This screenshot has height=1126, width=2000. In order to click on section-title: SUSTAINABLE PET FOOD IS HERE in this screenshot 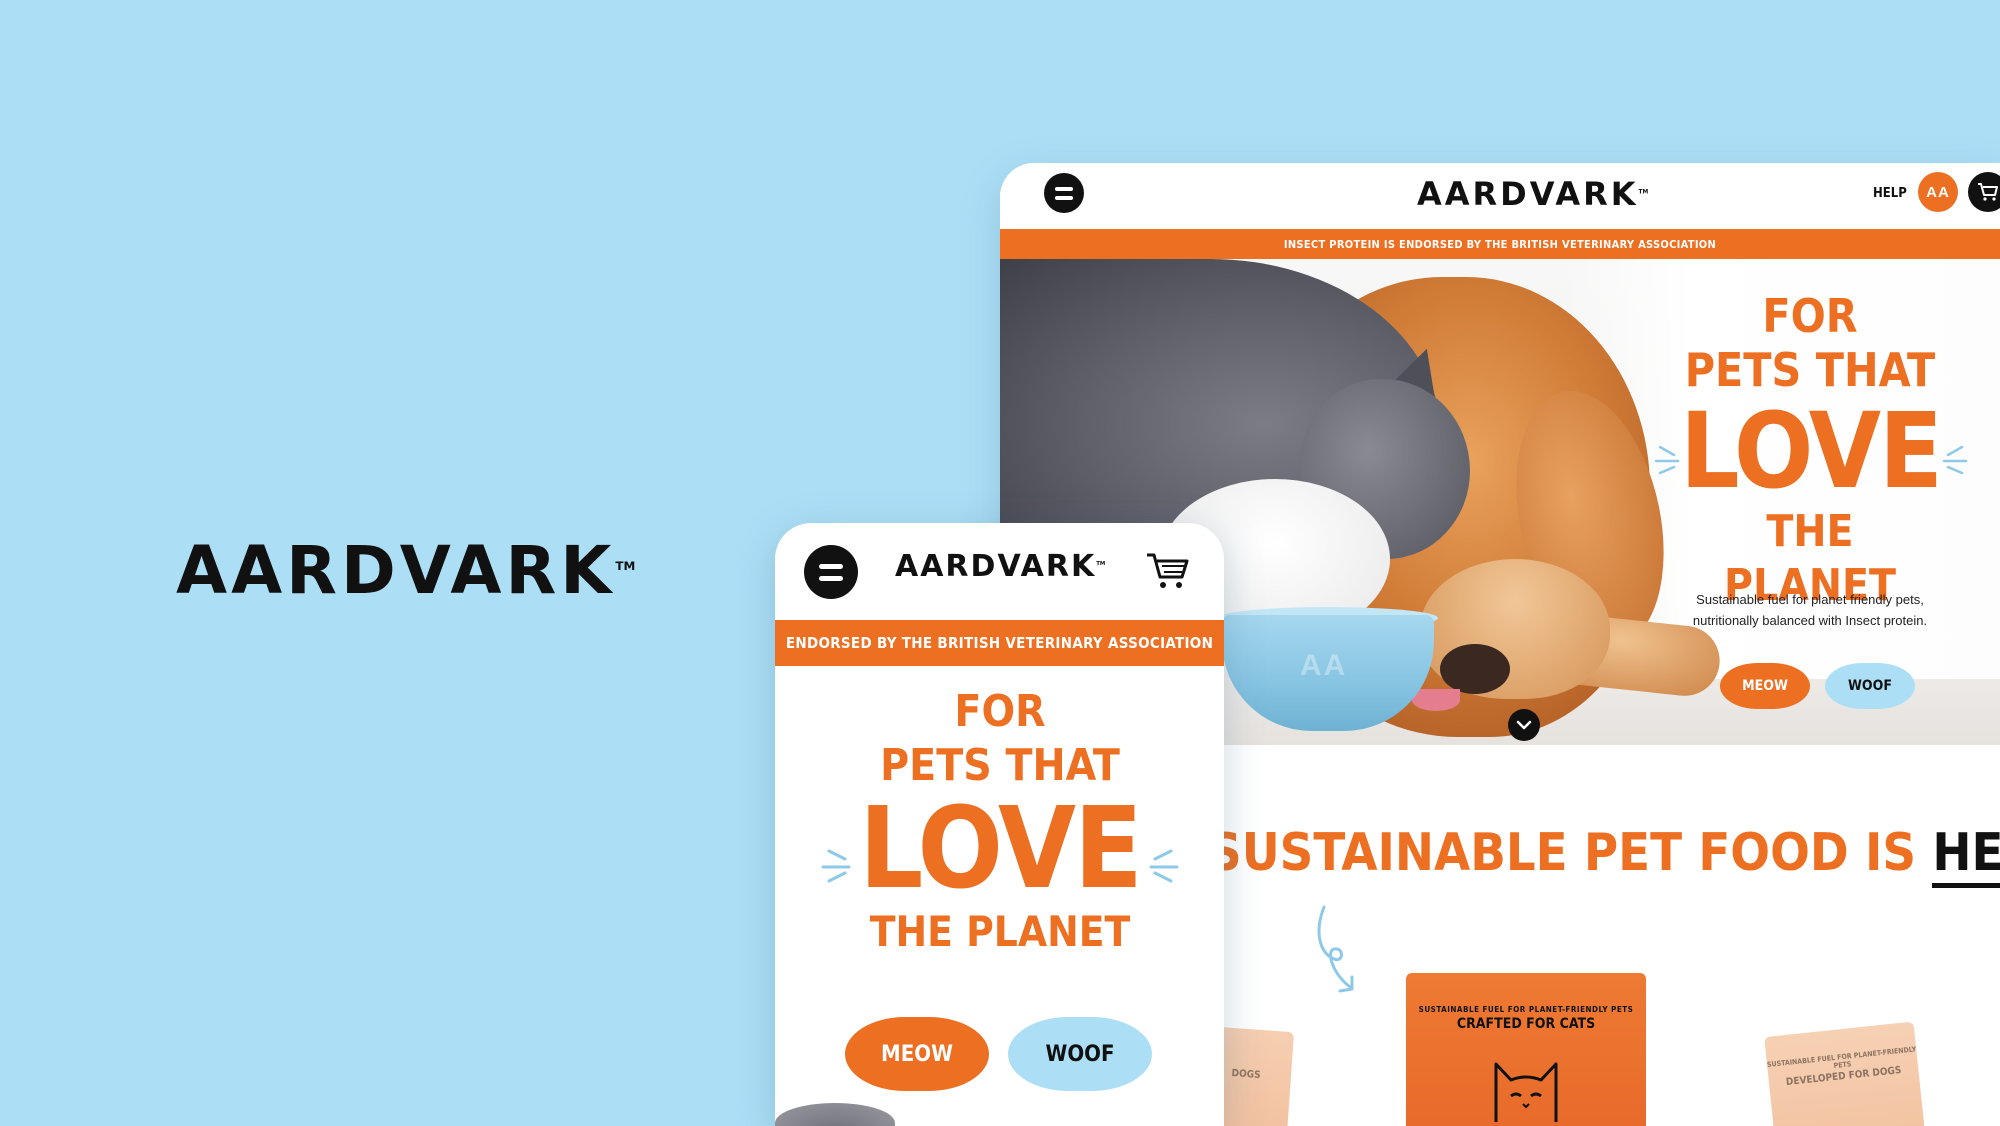, I will do `click(1604, 855)`.